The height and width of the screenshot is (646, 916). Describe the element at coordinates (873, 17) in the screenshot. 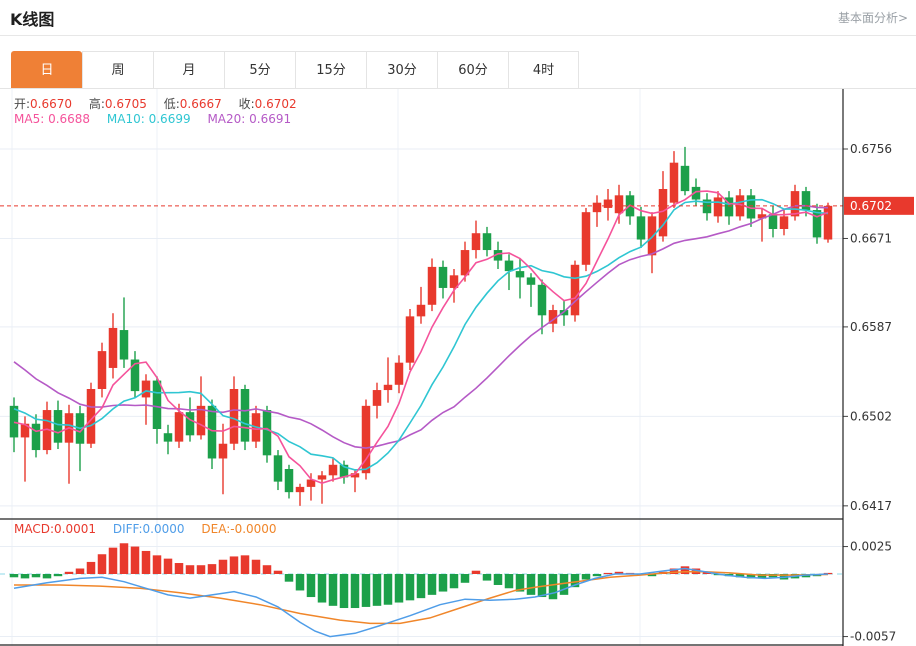

I see `fundamental-analysis-link: 基本面分析>` at that location.